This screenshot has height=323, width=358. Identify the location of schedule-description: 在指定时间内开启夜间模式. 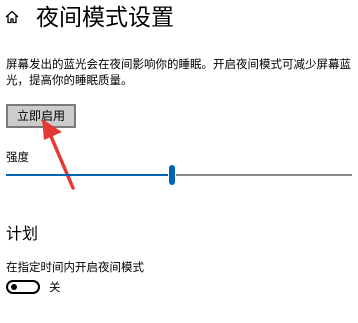
(75, 267).